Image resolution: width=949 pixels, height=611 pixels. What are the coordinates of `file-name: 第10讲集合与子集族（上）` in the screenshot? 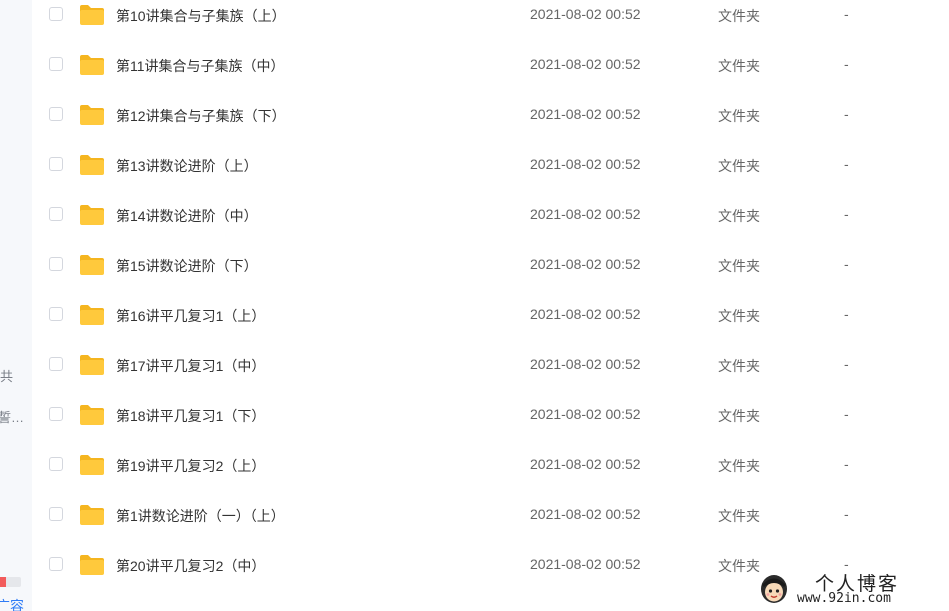 It's located at (201, 16).